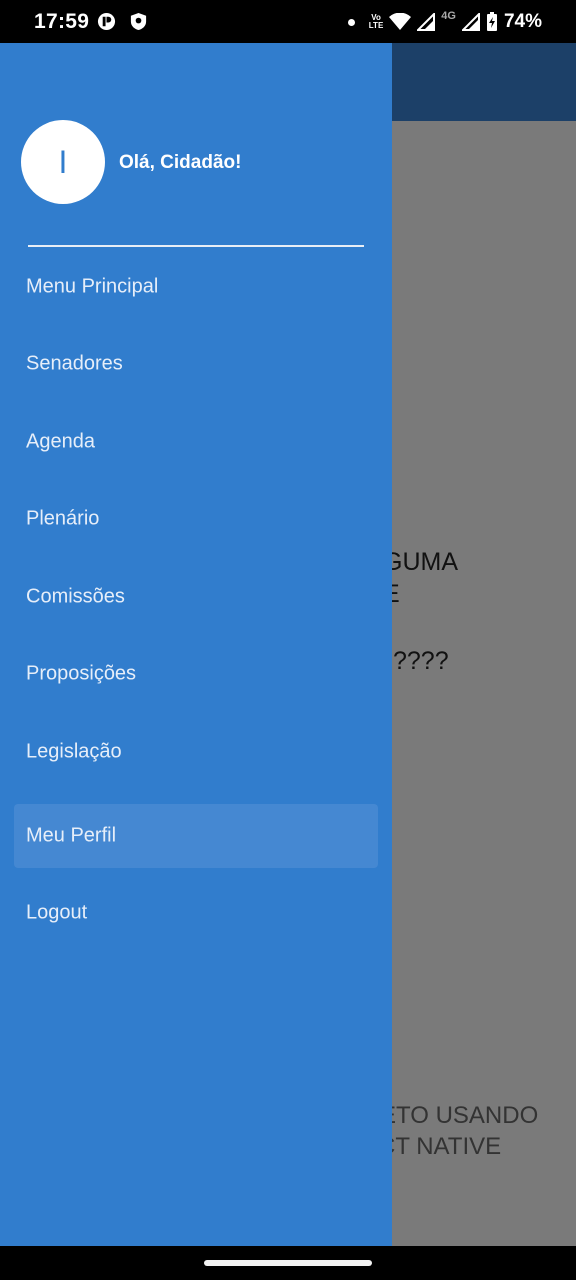 The image size is (576, 1280). What do you see at coordinates (196, 597) in the screenshot?
I see `menu-item-comissoes: Comissões` at bounding box center [196, 597].